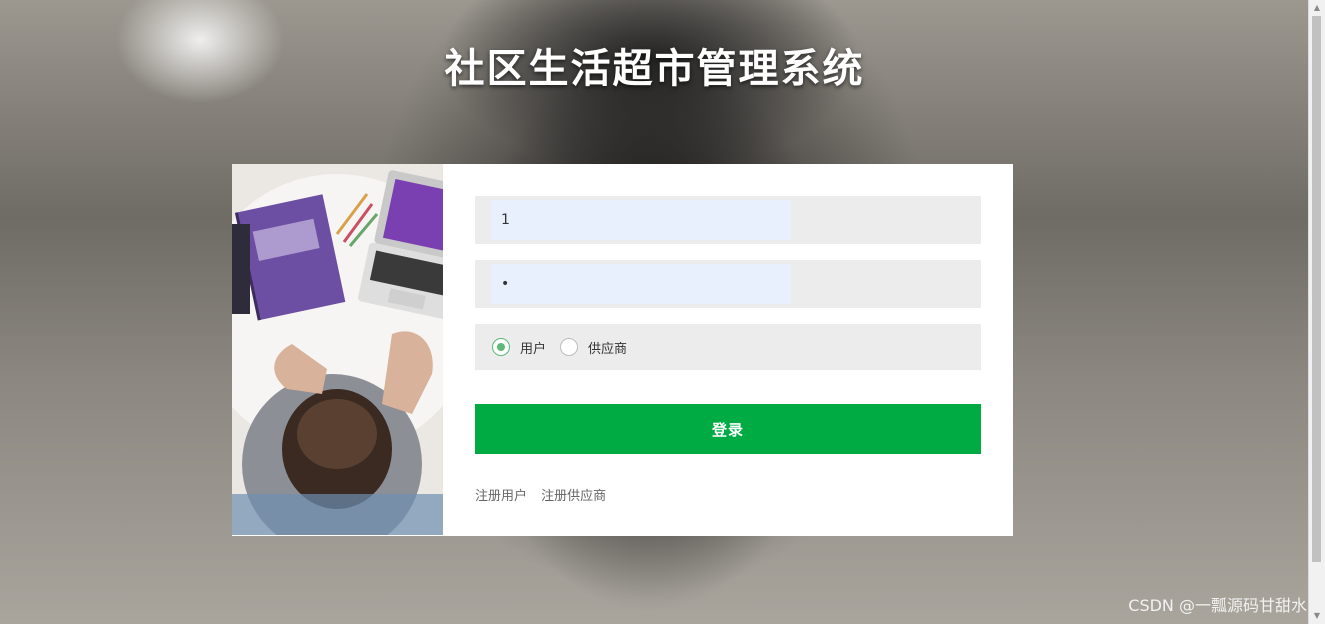  What do you see at coordinates (533, 349) in the screenshot?
I see `role-label-user: 用户` at bounding box center [533, 349].